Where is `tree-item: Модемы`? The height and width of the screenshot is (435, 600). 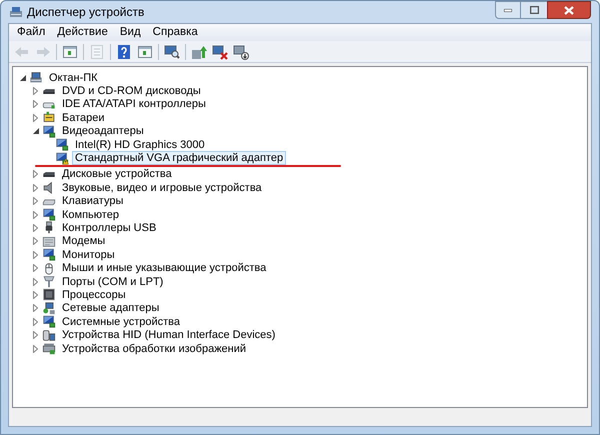 tree-item: Модемы is located at coordinates (83, 241).